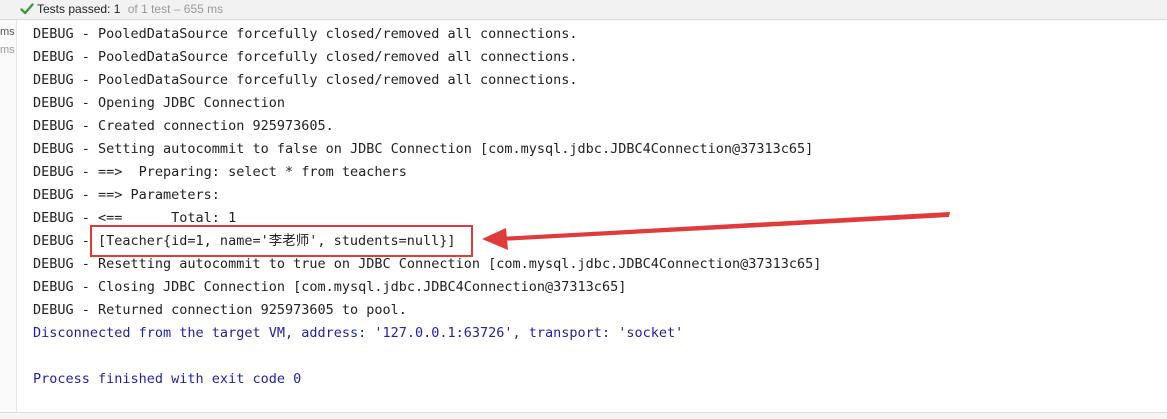  I want to click on tests-passed-detail: of 1 test – 655 ms, so click(175, 9).